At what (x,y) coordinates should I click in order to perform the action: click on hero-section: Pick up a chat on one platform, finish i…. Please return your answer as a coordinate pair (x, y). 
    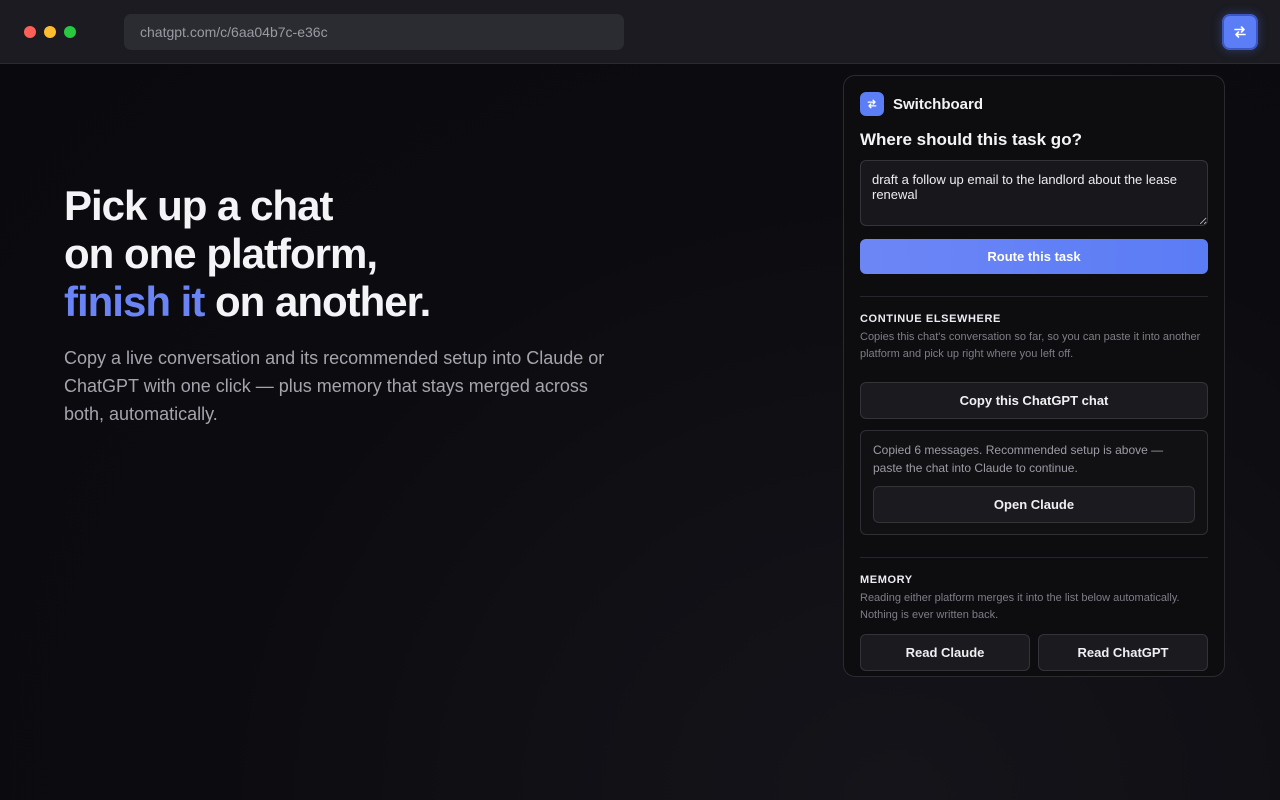
    Looking at the image, I should click on (344, 305).